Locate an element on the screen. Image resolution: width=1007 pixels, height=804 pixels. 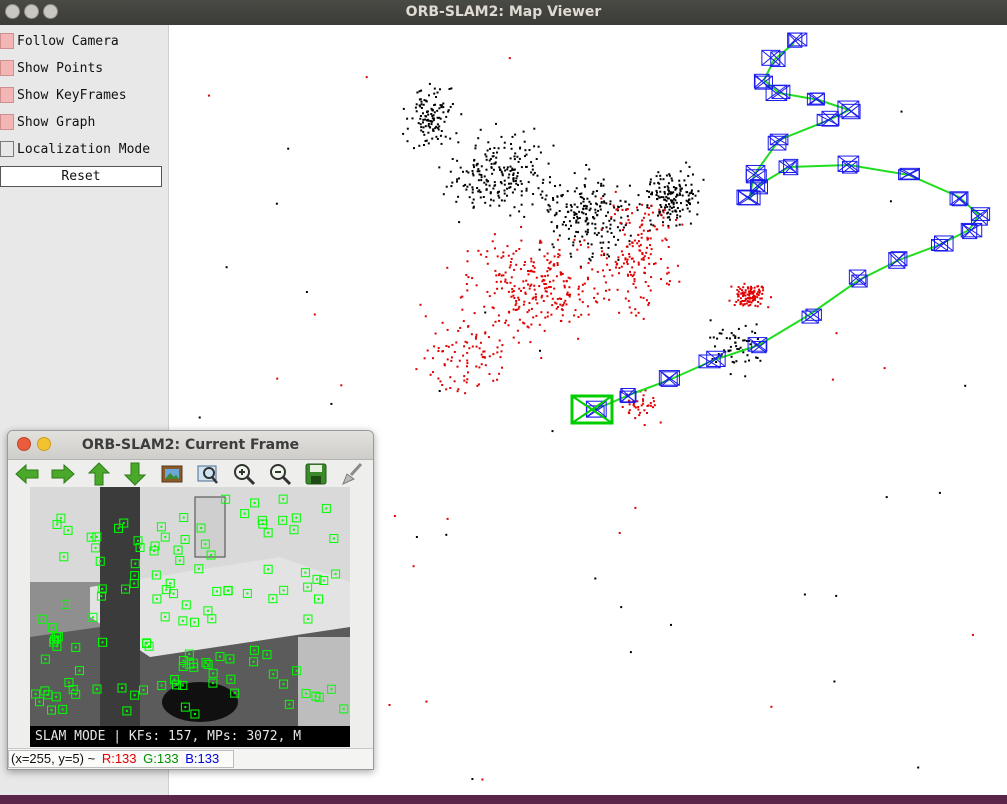
arrow-up-icon is located at coordinates (99, 474).